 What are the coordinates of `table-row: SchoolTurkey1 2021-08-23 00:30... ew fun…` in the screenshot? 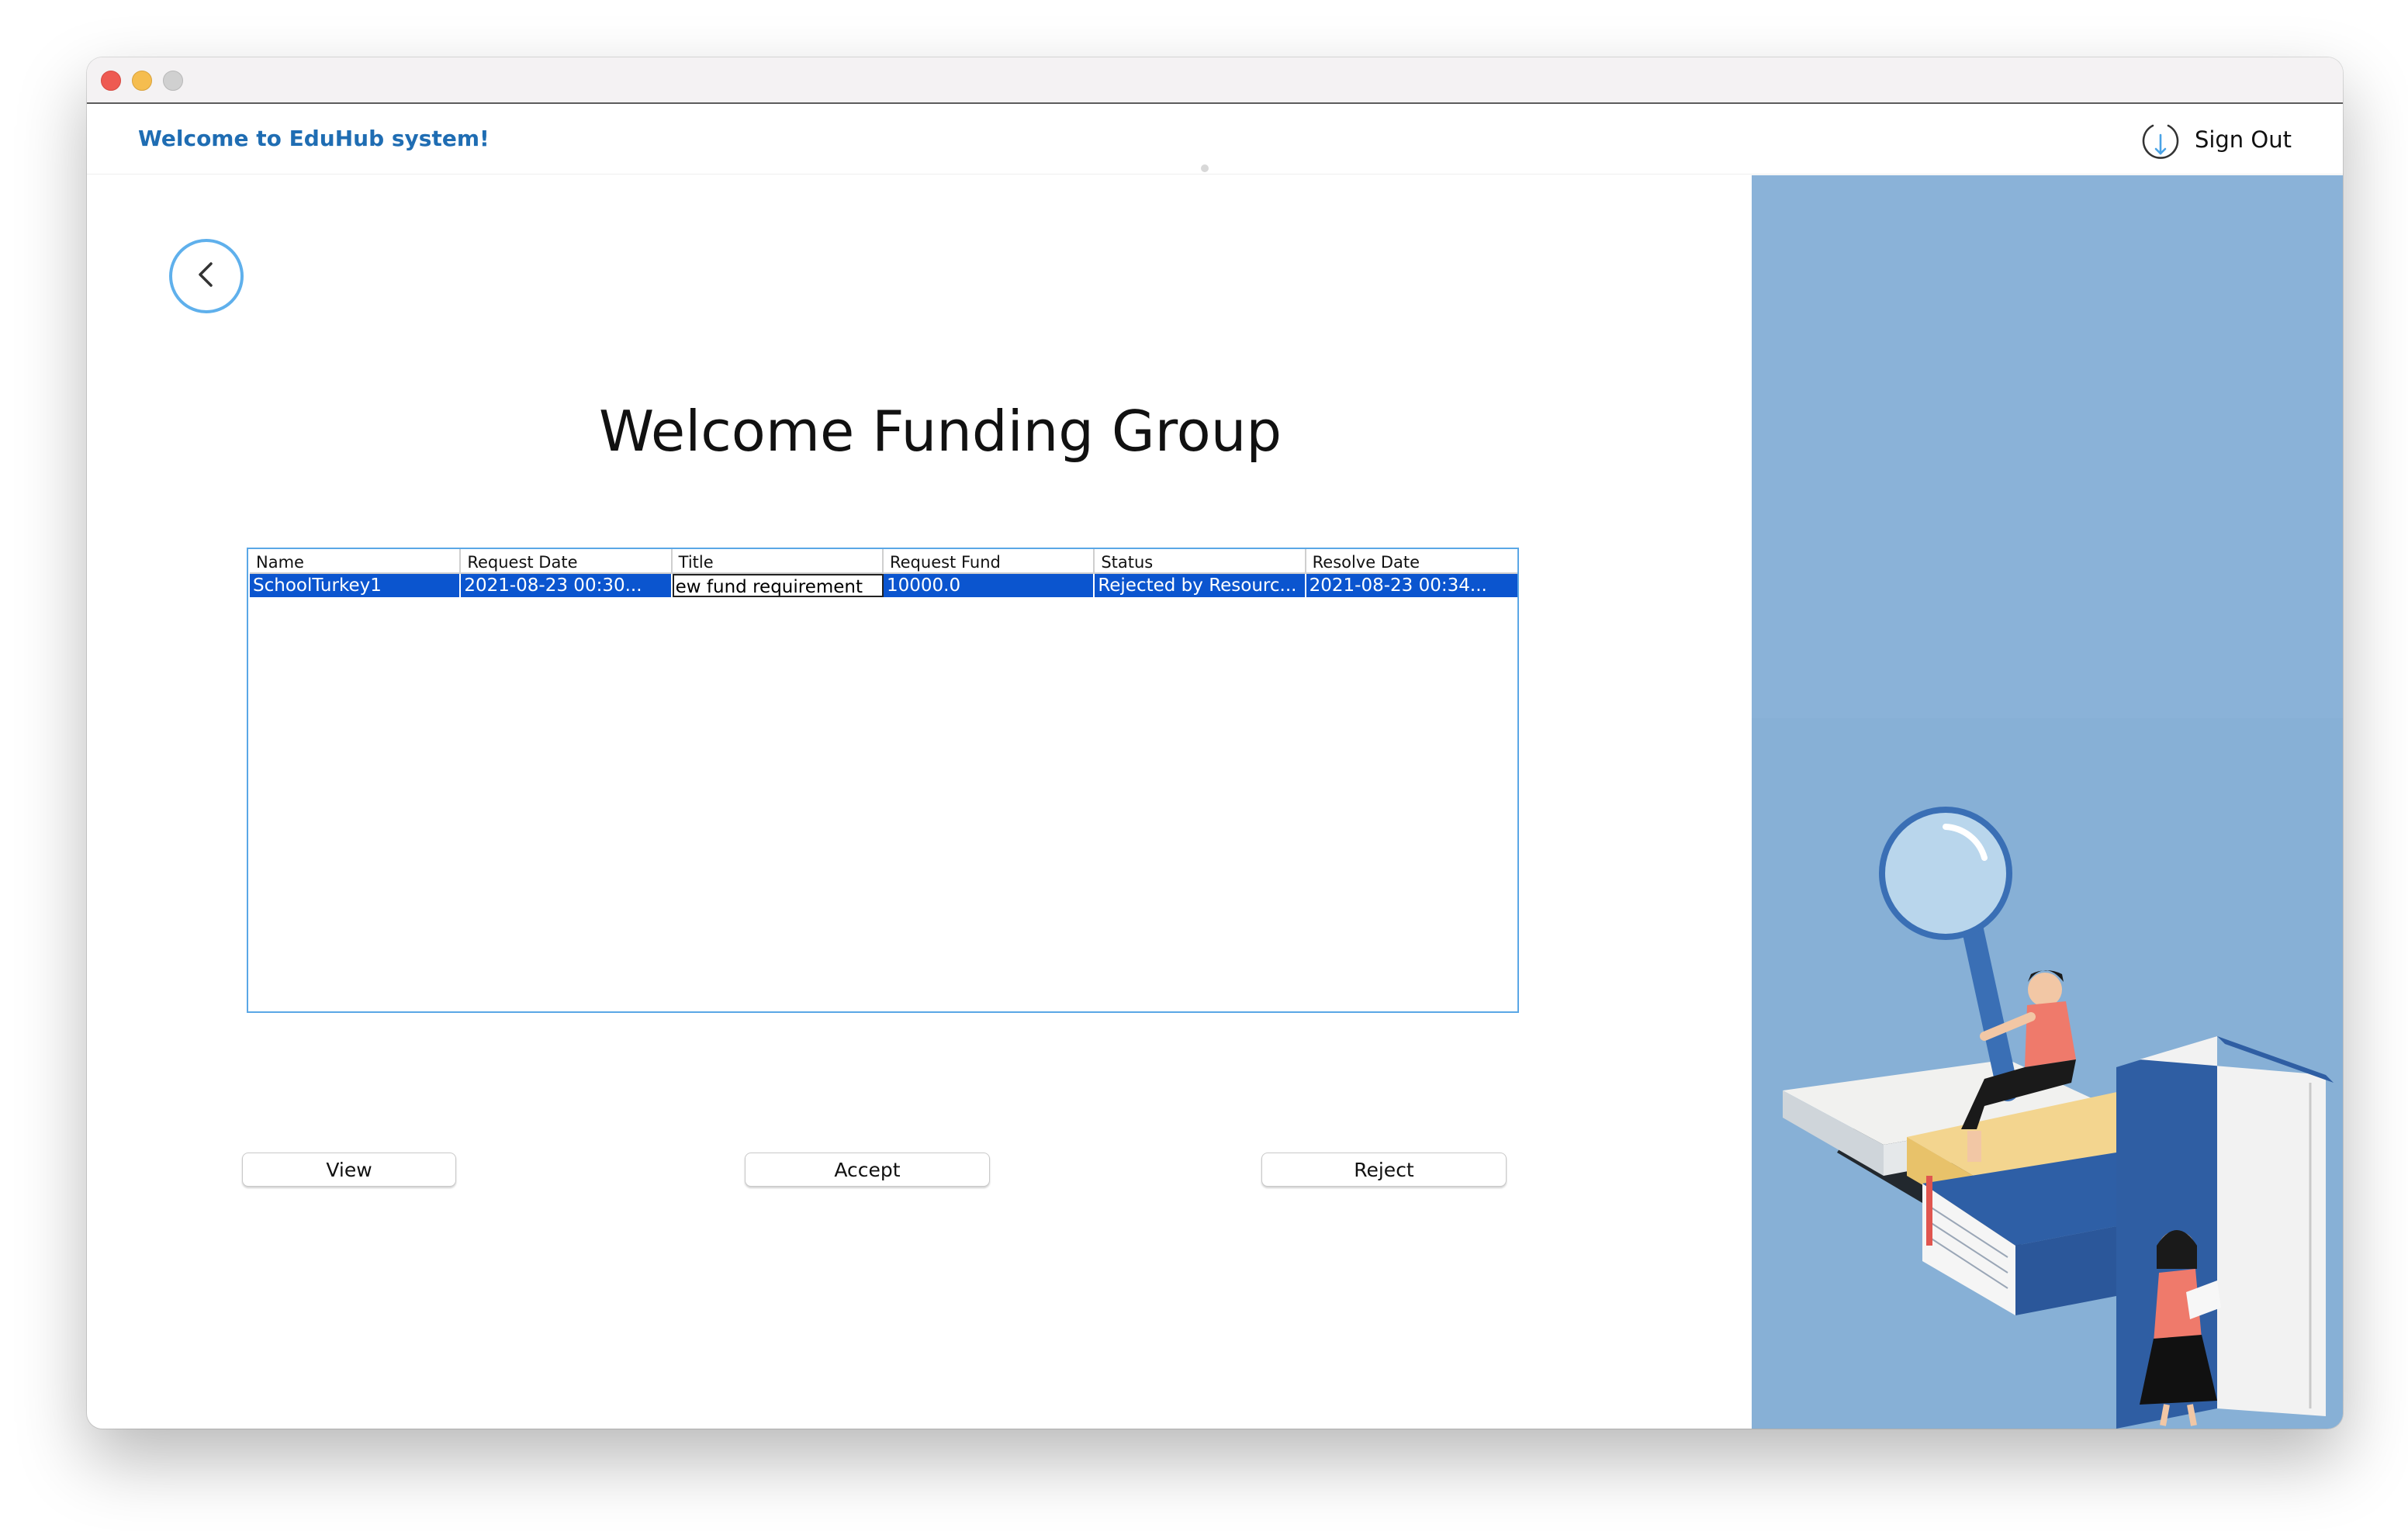 It's located at (883, 585).